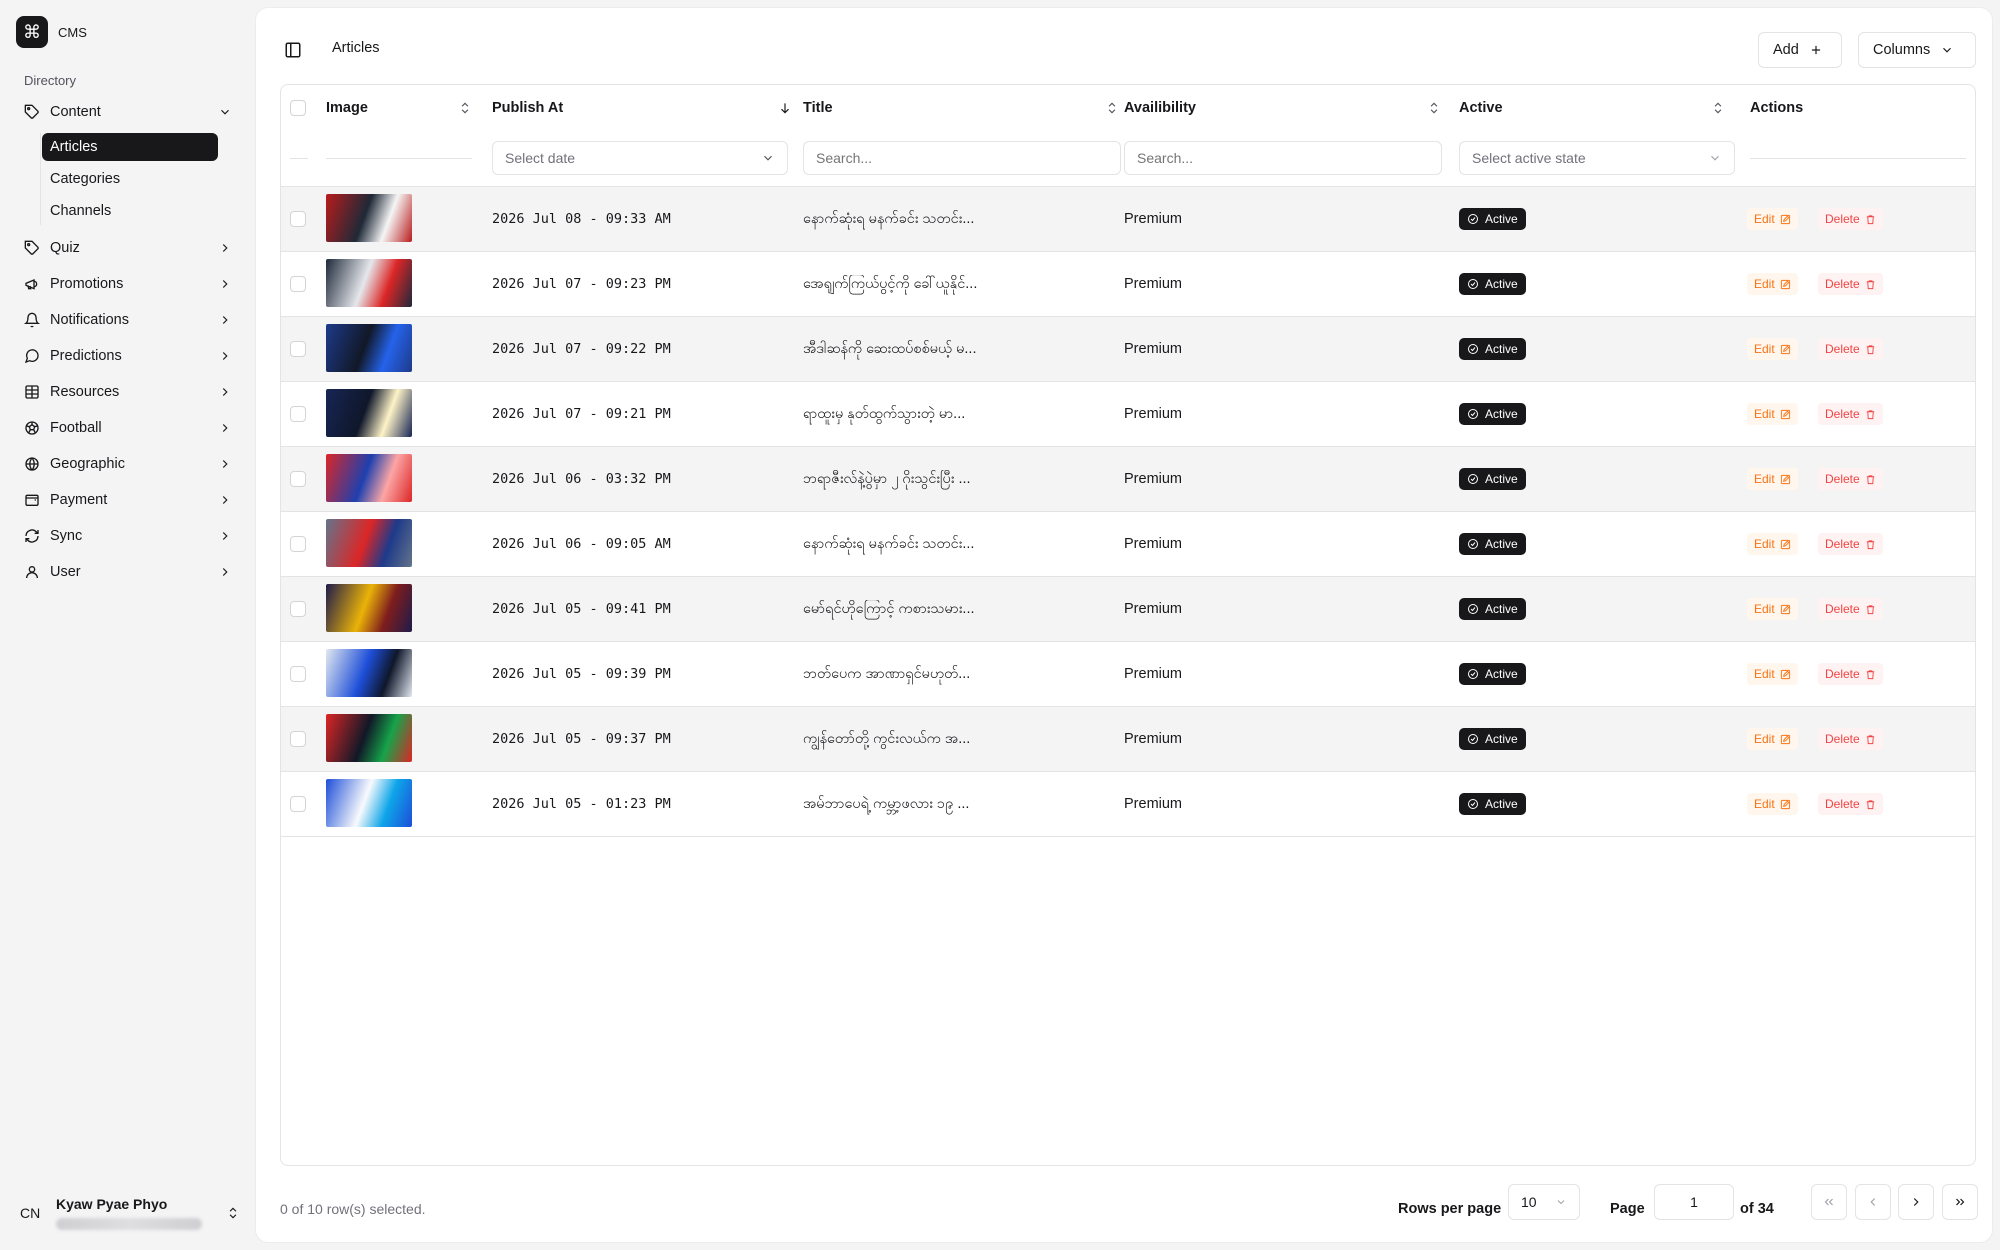  Describe the element at coordinates (50, 80) in the screenshot. I see `sidebar-group-label: Directory` at that location.